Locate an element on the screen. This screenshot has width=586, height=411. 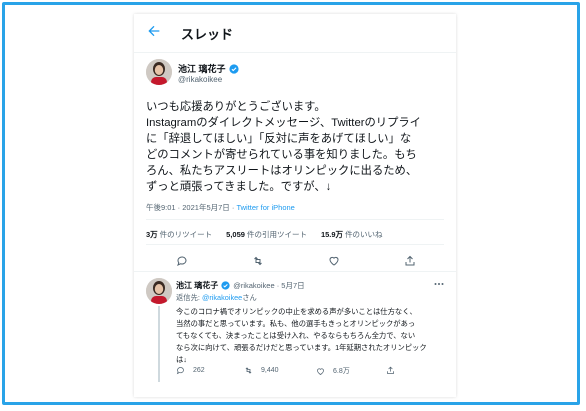
tweet-meta: 午後9:01 · 2021年5月7日 · Twitter for iPhone is located at coordinates (220, 207).